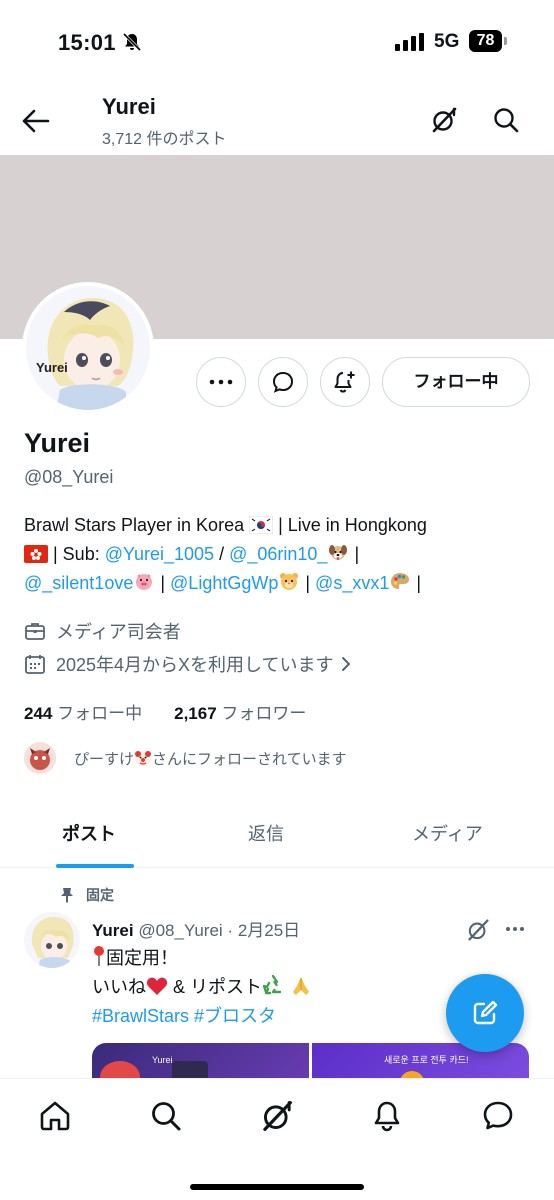  I want to click on avatar-label: Yurei, so click(52, 367).